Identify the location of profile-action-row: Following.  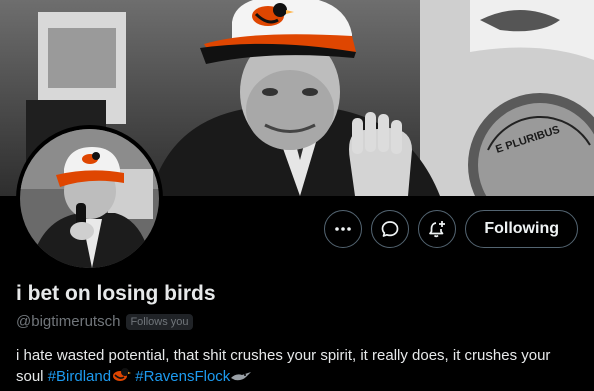
(451, 229).